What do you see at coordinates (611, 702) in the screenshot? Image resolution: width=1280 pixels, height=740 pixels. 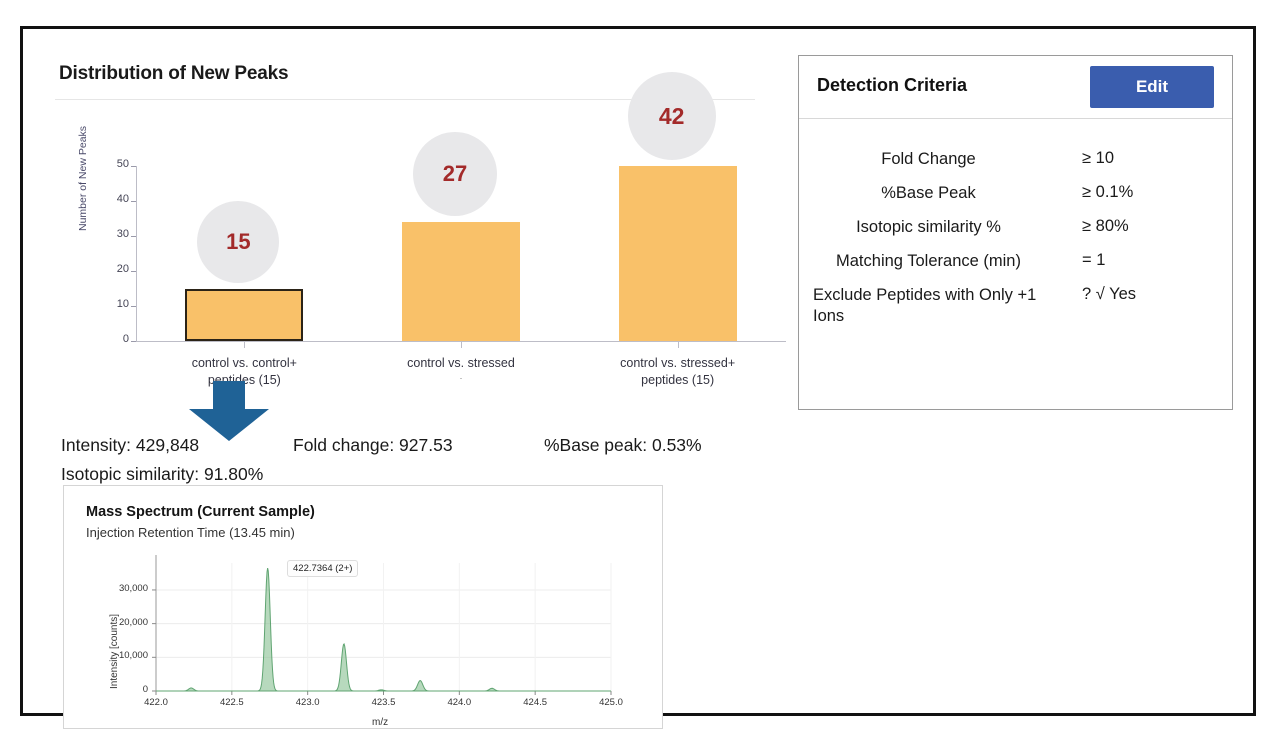 I see `mass-spectrum-x-tick-label: 425.0` at bounding box center [611, 702].